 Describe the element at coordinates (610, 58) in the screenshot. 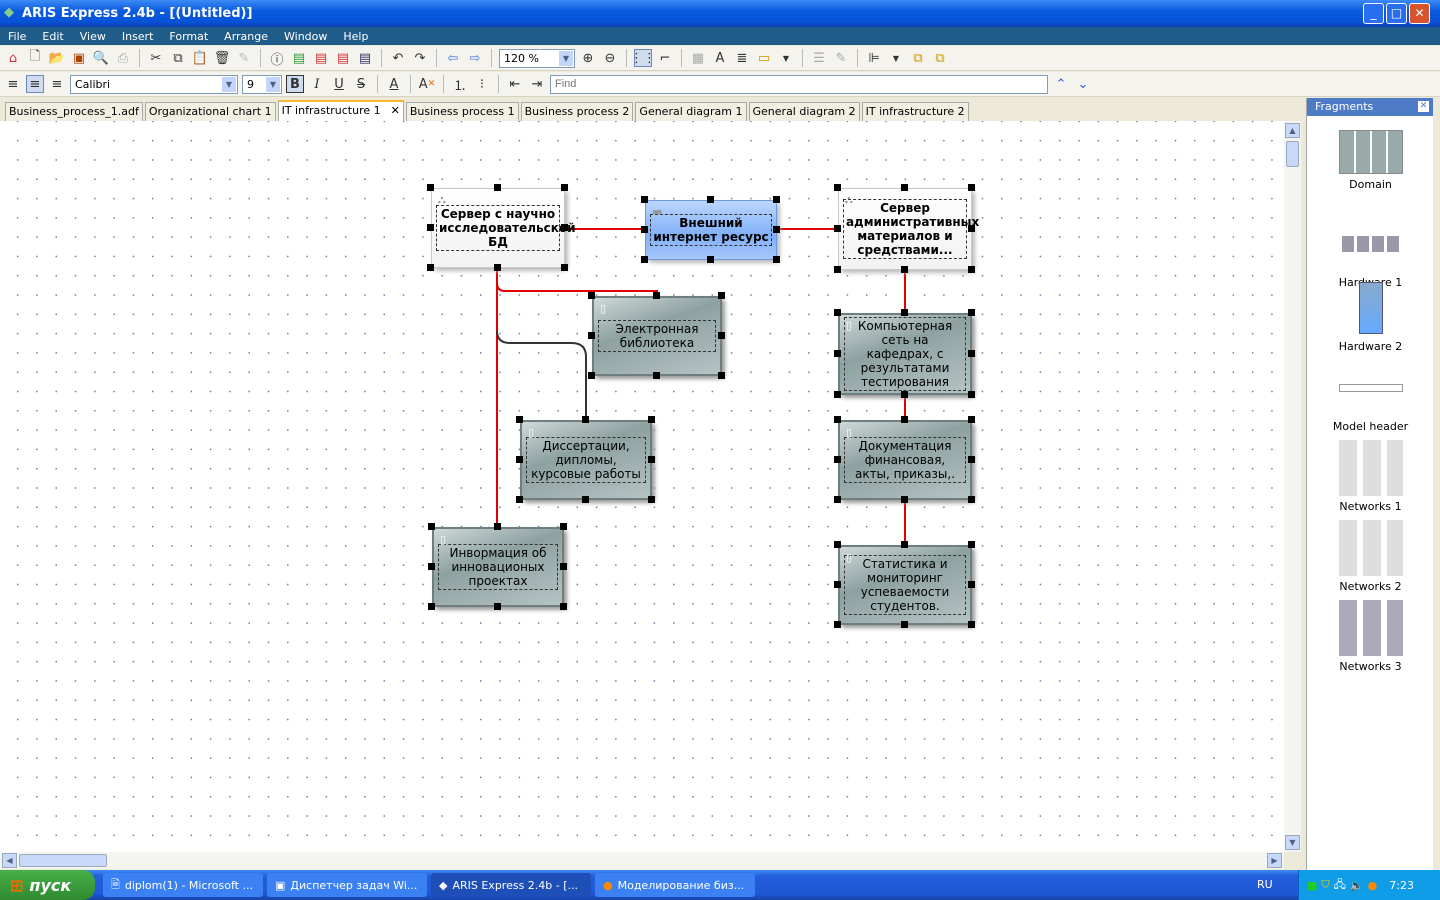

I see `zoom-out-icon: ⊖` at that location.